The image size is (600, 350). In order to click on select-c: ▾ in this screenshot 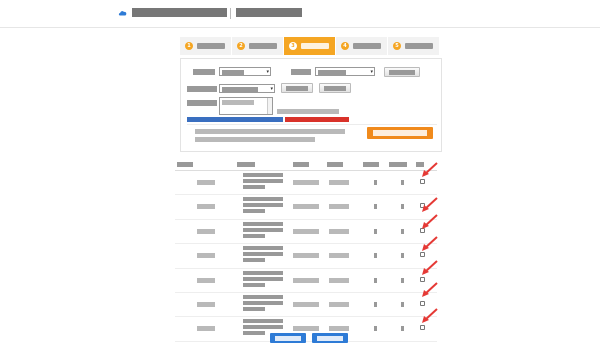, I will do `click(247, 88)`.